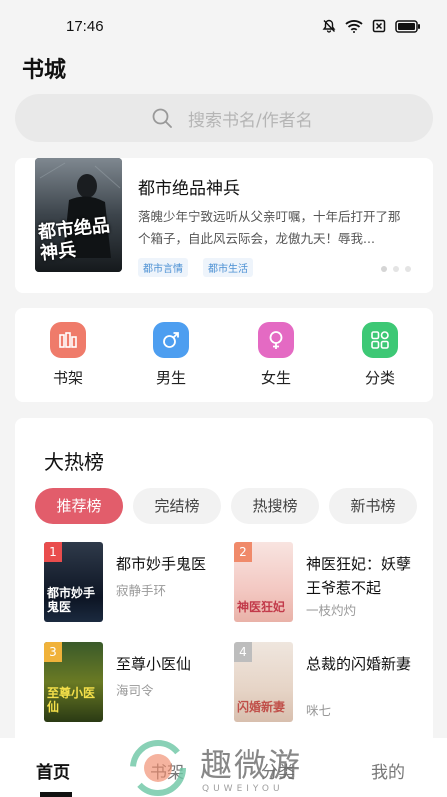 The image size is (447, 797). Describe the element at coordinates (170, 378) in the screenshot. I see `nav-label: 男生` at that location.